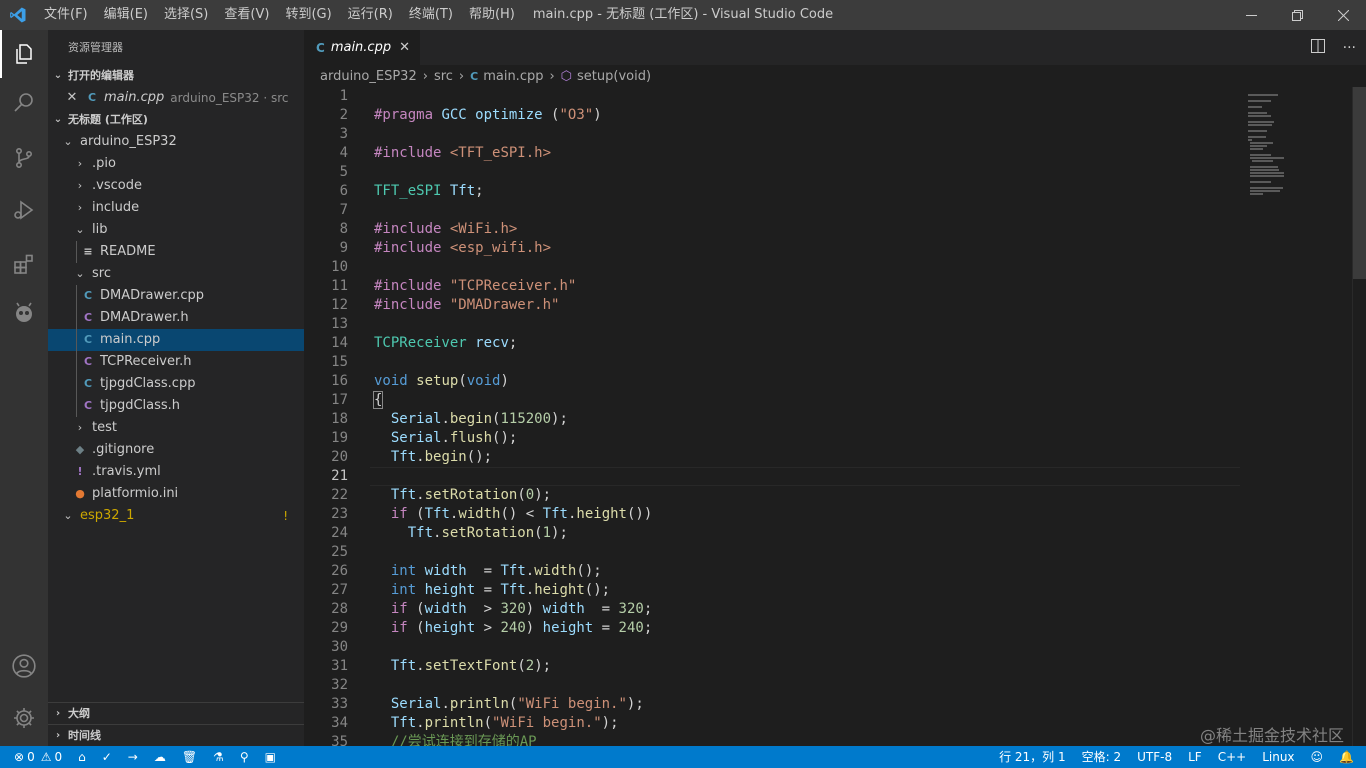 This screenshot has width=1366, height=768. What do you see at coordinates (1348, 757) in the screenshot?
I see `notifications-bell-icon: 🔔` at bounding box center [1348, 757].